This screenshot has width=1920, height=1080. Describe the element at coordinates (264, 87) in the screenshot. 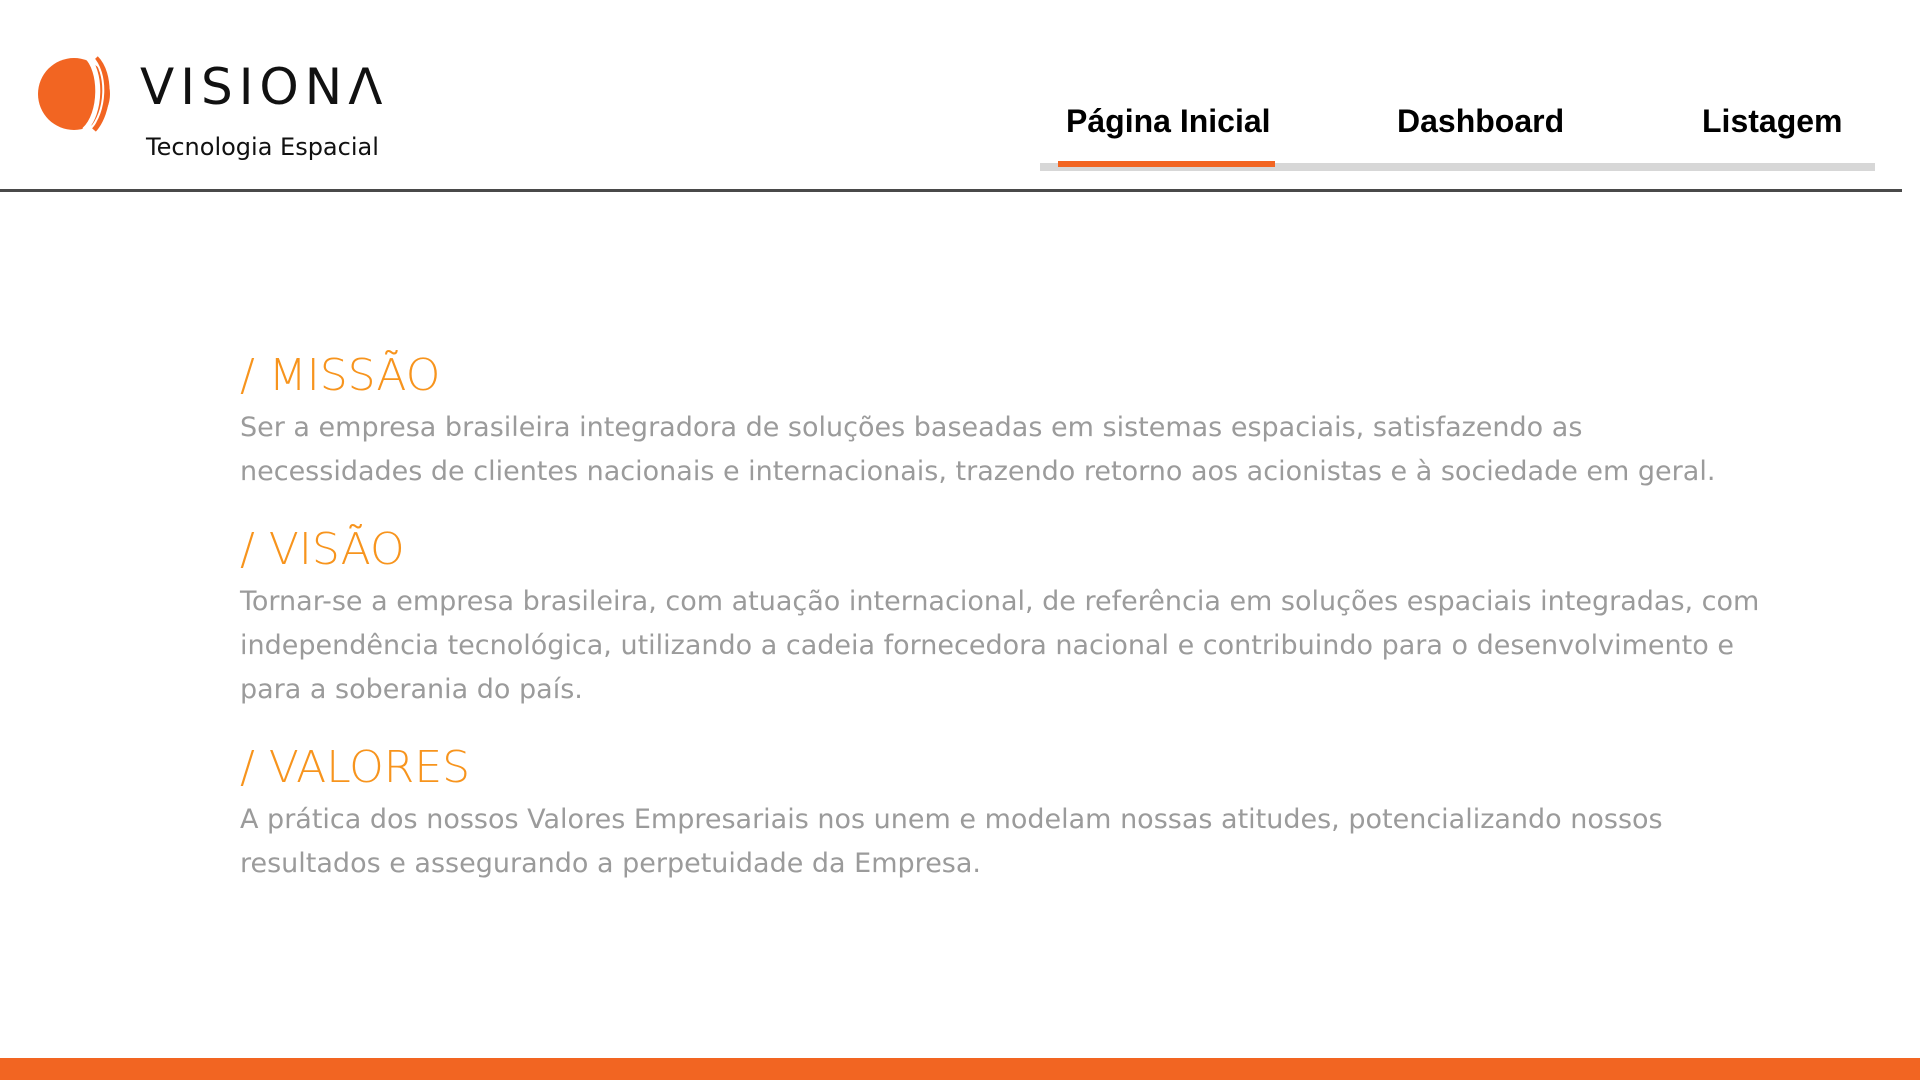

I see `brand-name: VISIONΛ` at that location.